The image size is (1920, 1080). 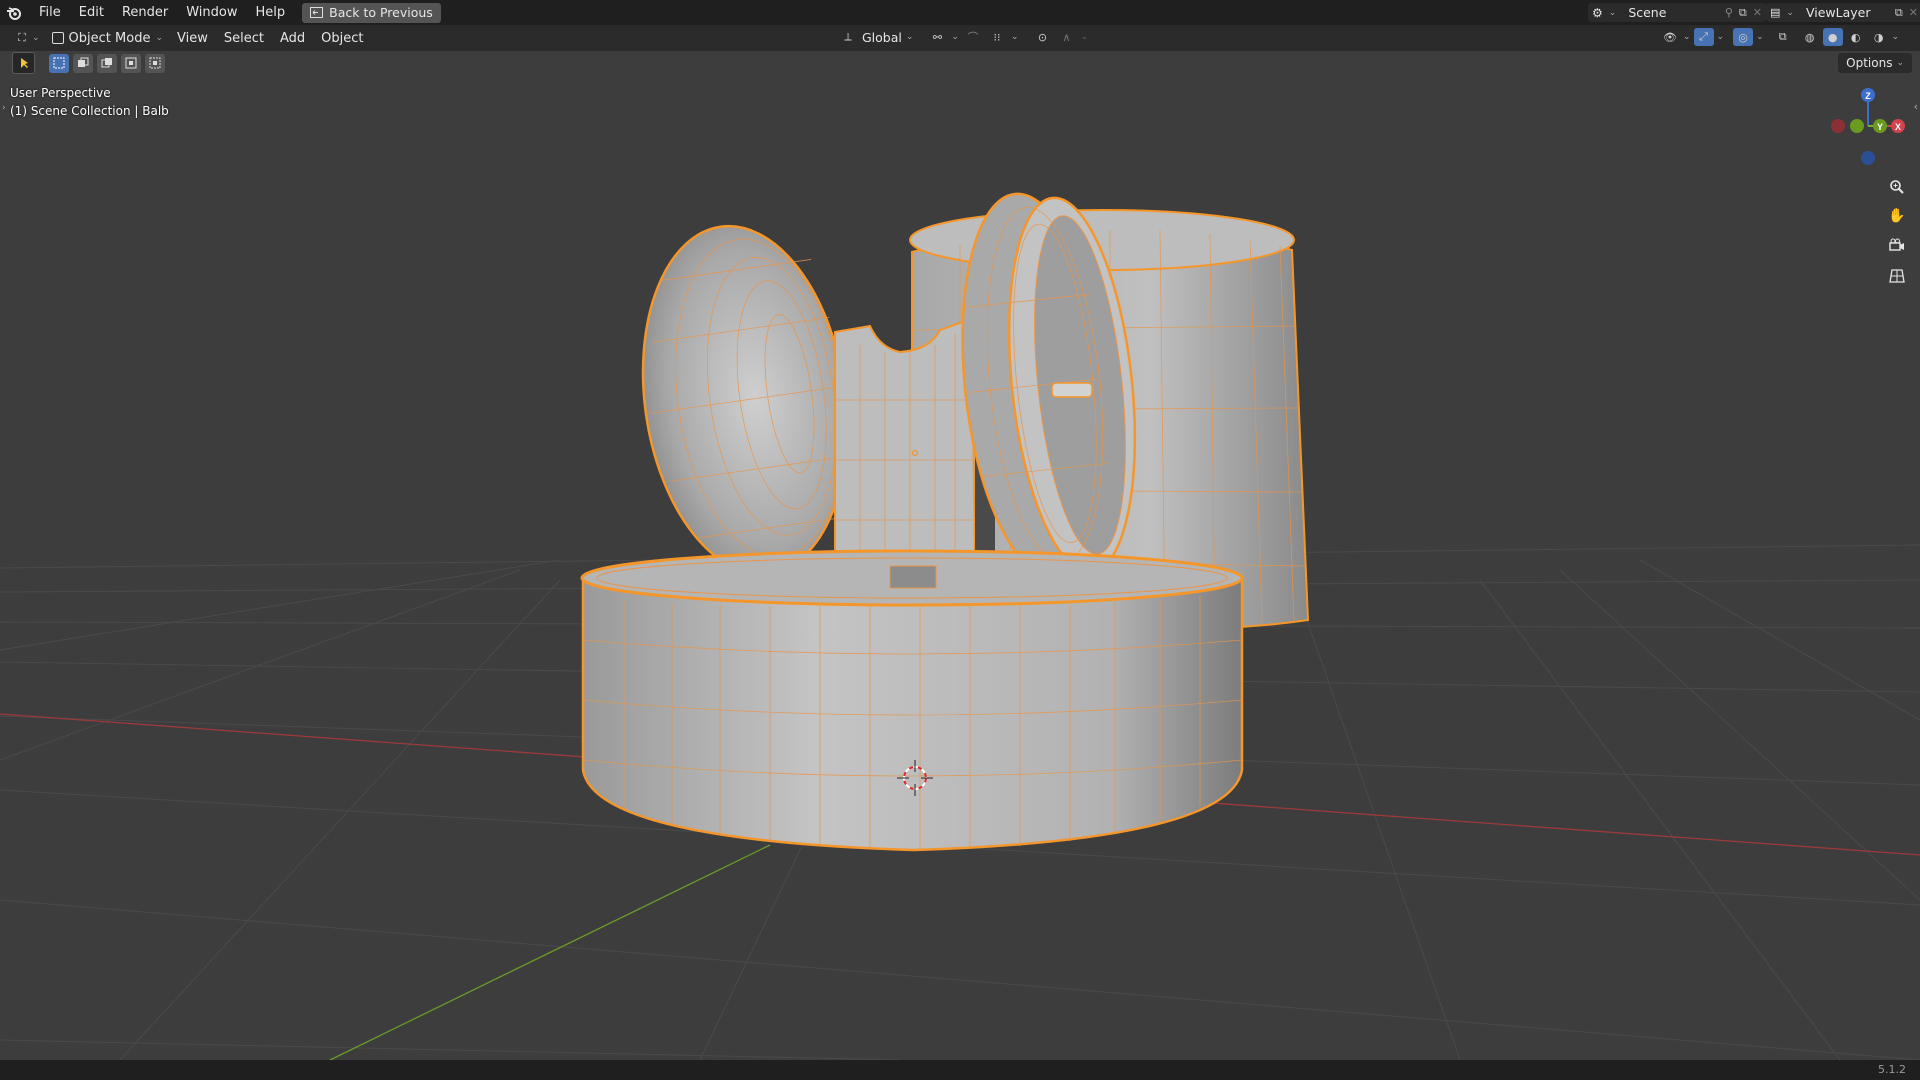 What do you see at coordinates (1868, 96) in the screenshot?
I see `gizmo-z-label: Z` at bounding box center [1868, 96].